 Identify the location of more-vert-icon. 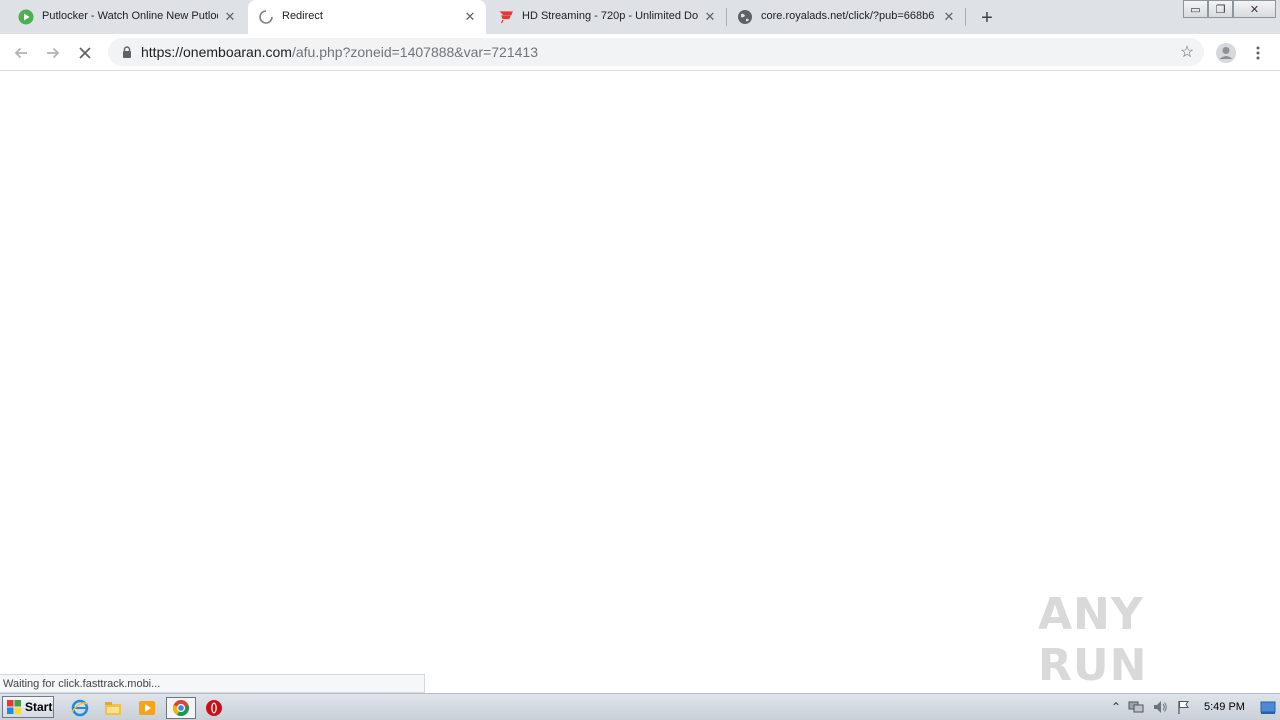
(1258, 53).